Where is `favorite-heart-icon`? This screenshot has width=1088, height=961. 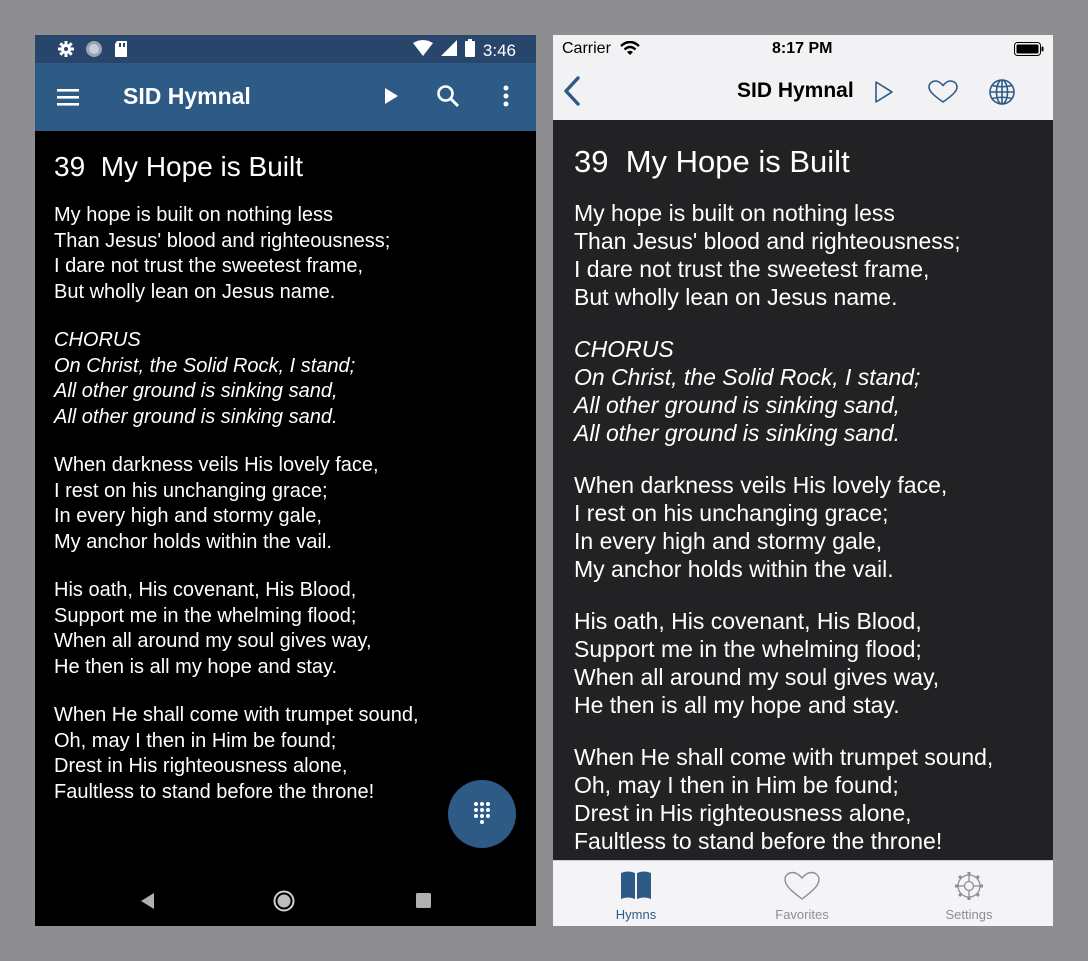
favorite-heart-icon is located at coordinates (943, 94).